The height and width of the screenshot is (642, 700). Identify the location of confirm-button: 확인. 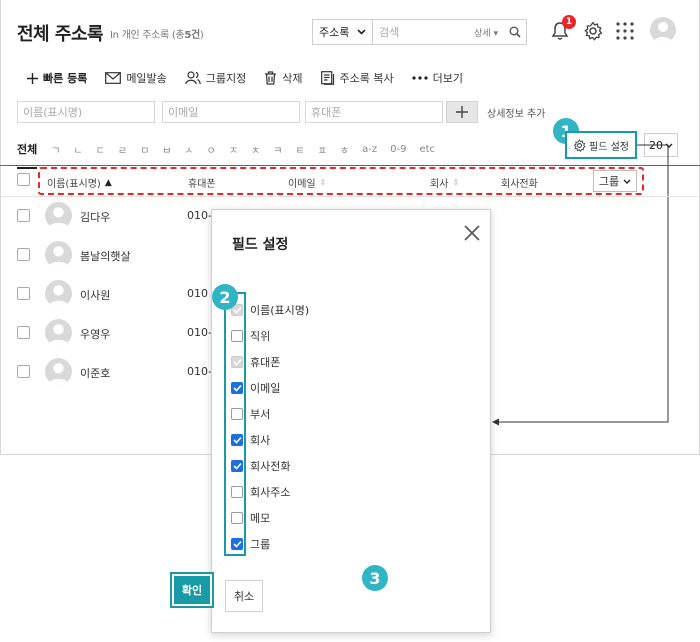
(192, 590).